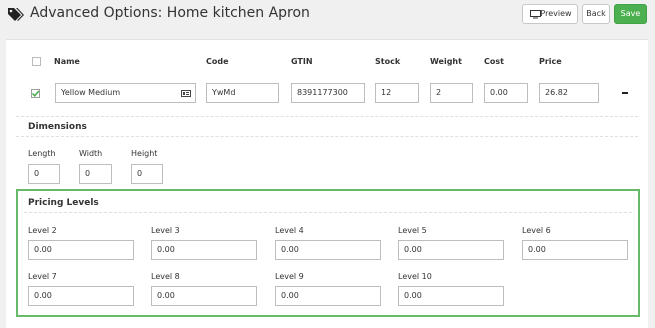  Describe the element at coordinates (569, 93) in the screenshot. I see `price-input: 26.82` at that location.